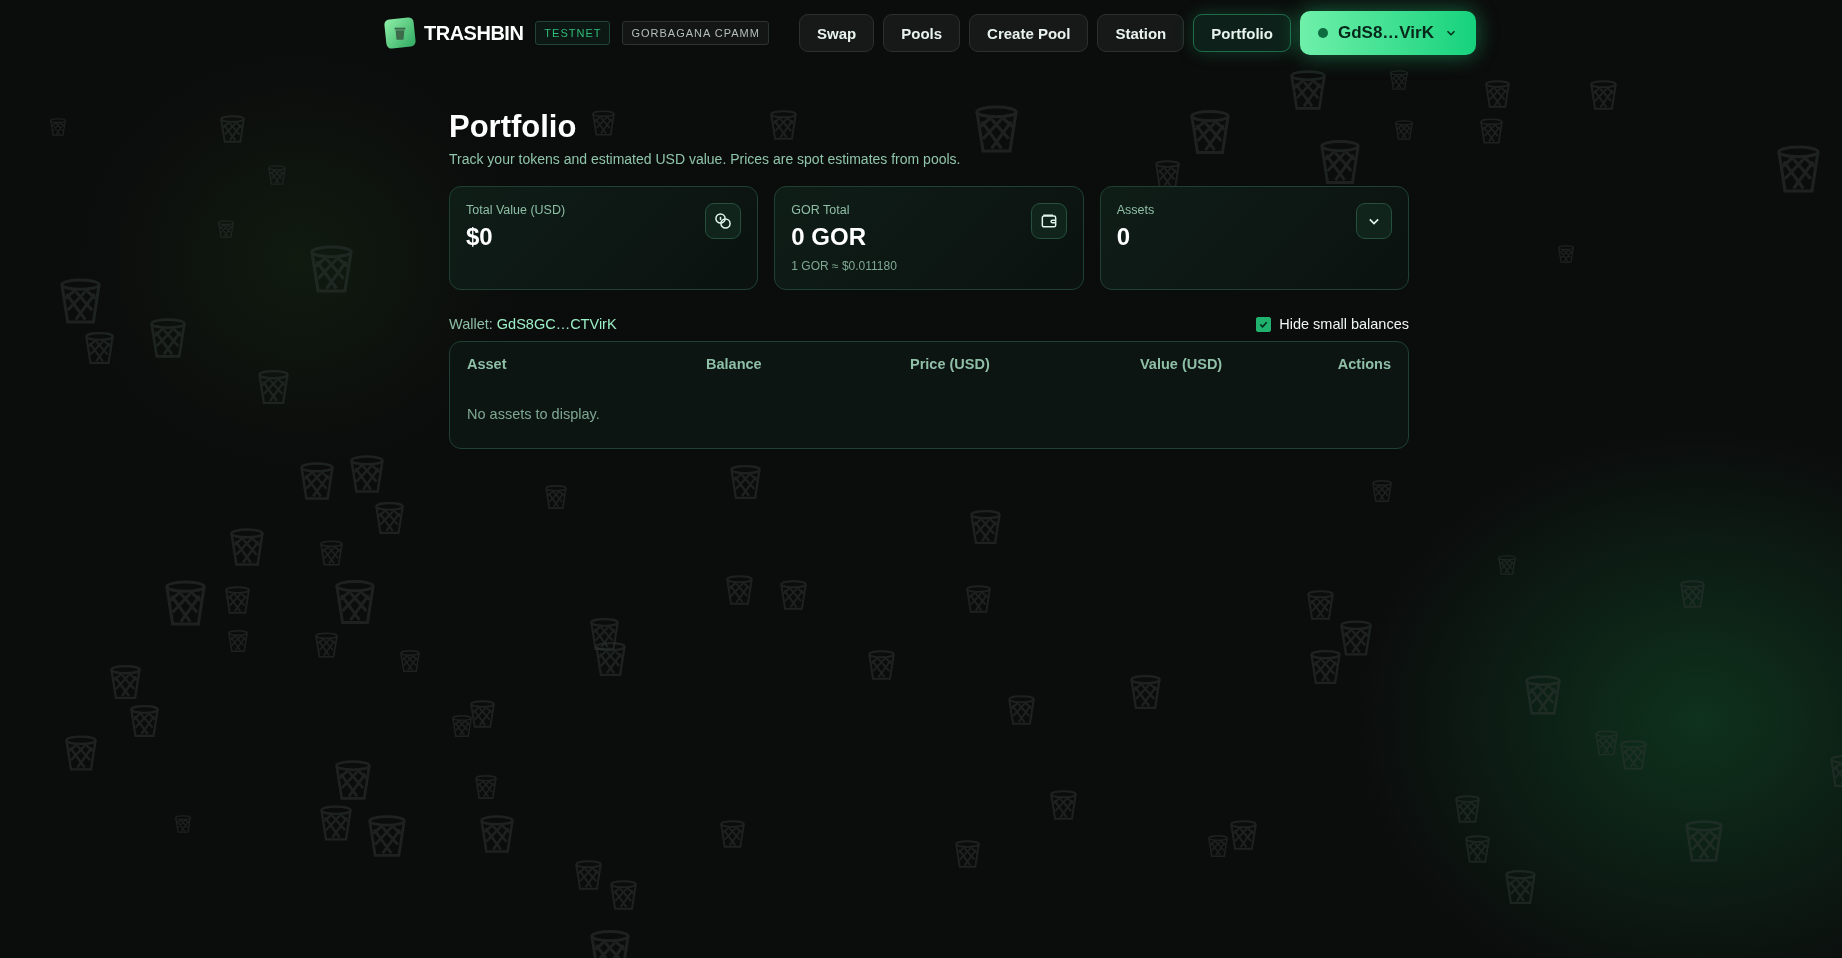 Image resolution: width=1842 pixels, height=958 pixels. Describe the element at coordinates (705, 159) in the screenshot. I see `page-subtitle: Track your tokens and estimated USD value. Prices are spot estimates from pools.` at that location.